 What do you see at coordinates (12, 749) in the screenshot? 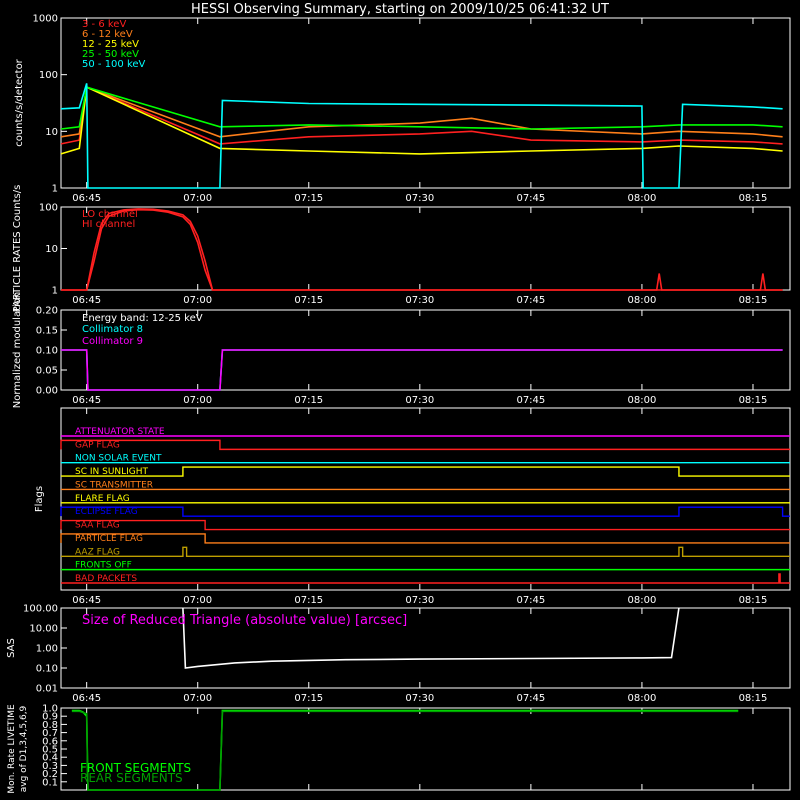
I see `y-axis-label: Mon. Rate LIVETIME` at bounding box center [12, 749].